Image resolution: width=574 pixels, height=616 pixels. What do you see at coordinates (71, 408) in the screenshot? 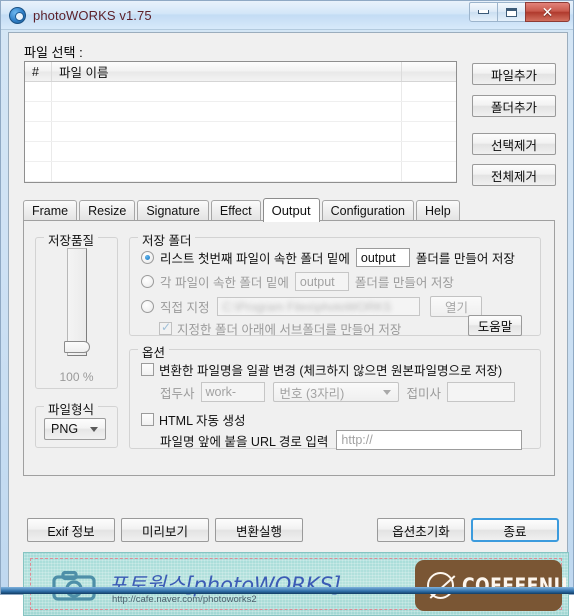
I see `format-group-title: 파일형식` at bounding box center [71, 408].